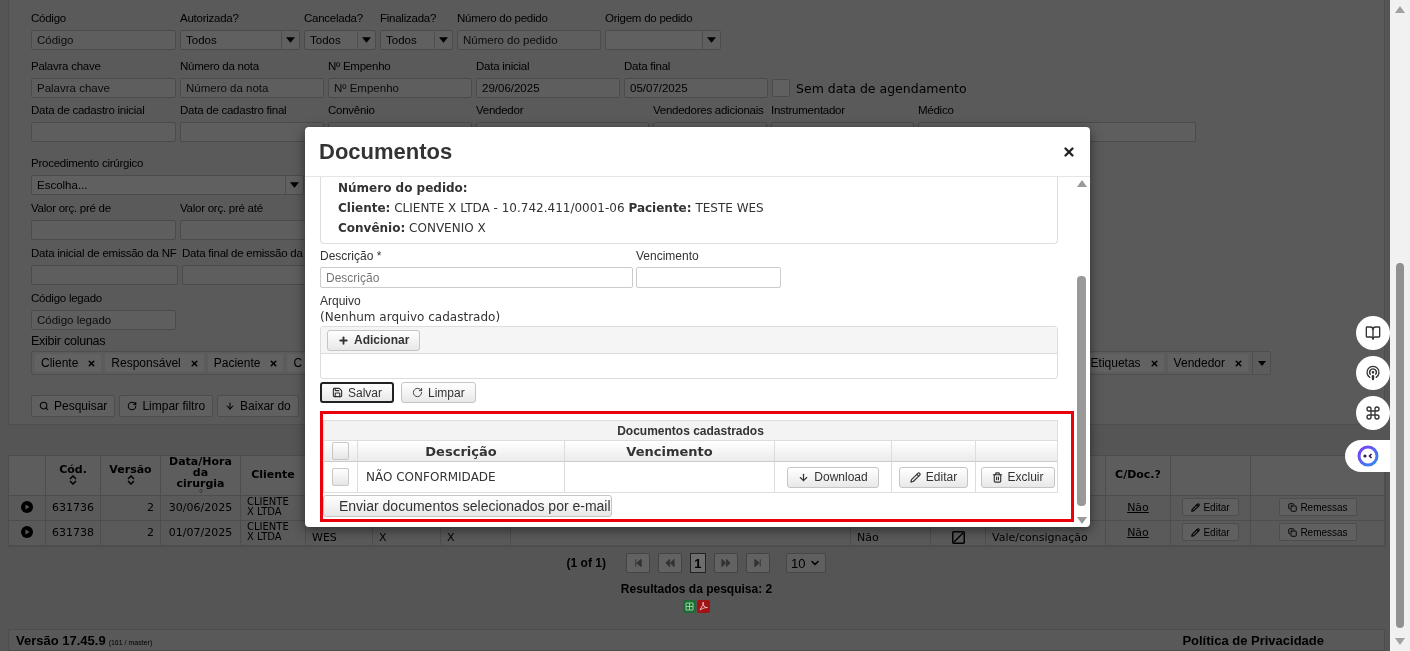 Image resolution: width=1410 pixels, height=651 pixels. I want to click on command-icon, so click(1373, 413).